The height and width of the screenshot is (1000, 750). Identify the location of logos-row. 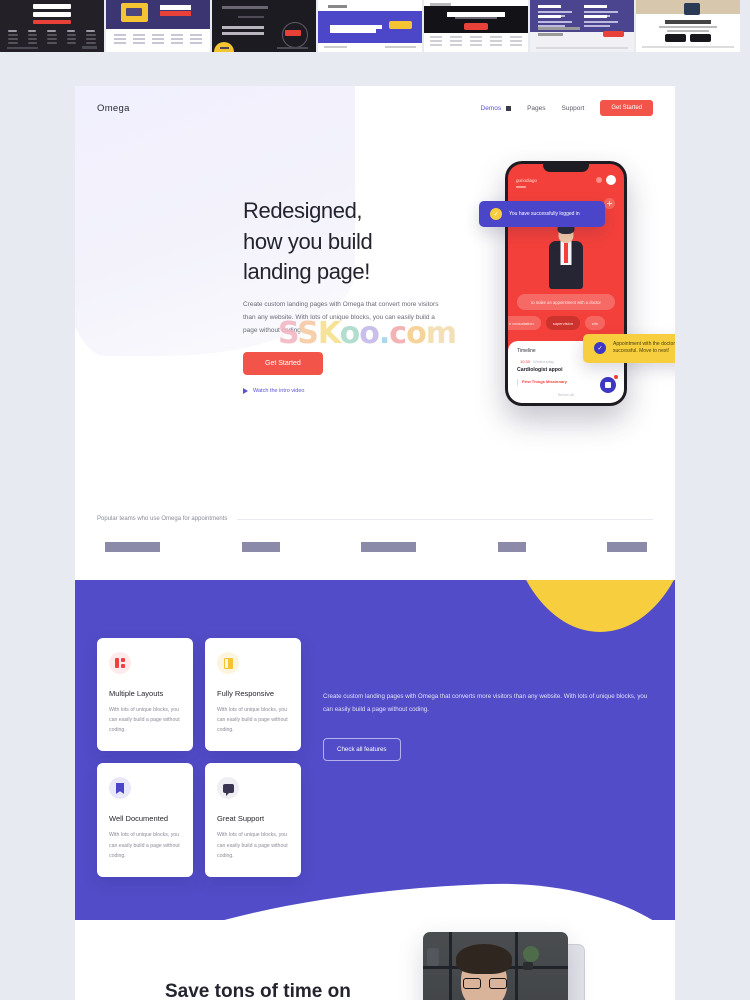
(375, 547).